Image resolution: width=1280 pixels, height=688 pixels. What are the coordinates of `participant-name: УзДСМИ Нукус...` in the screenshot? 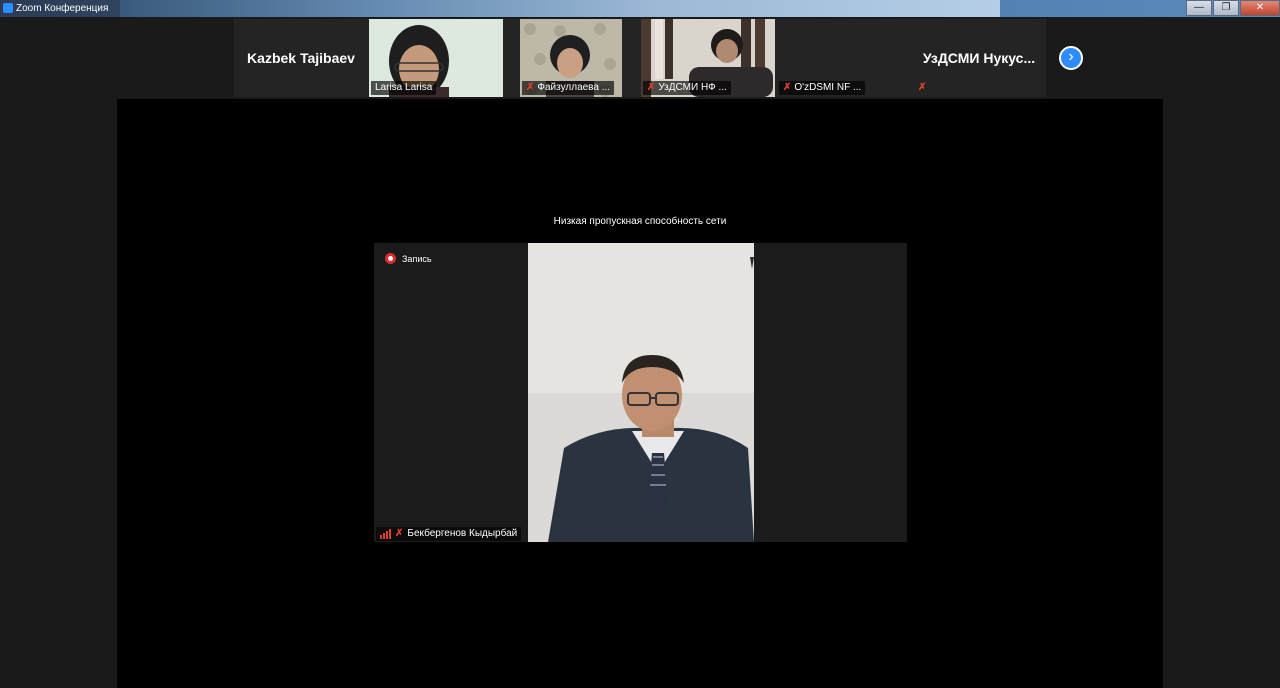 It's located at (979, 58).